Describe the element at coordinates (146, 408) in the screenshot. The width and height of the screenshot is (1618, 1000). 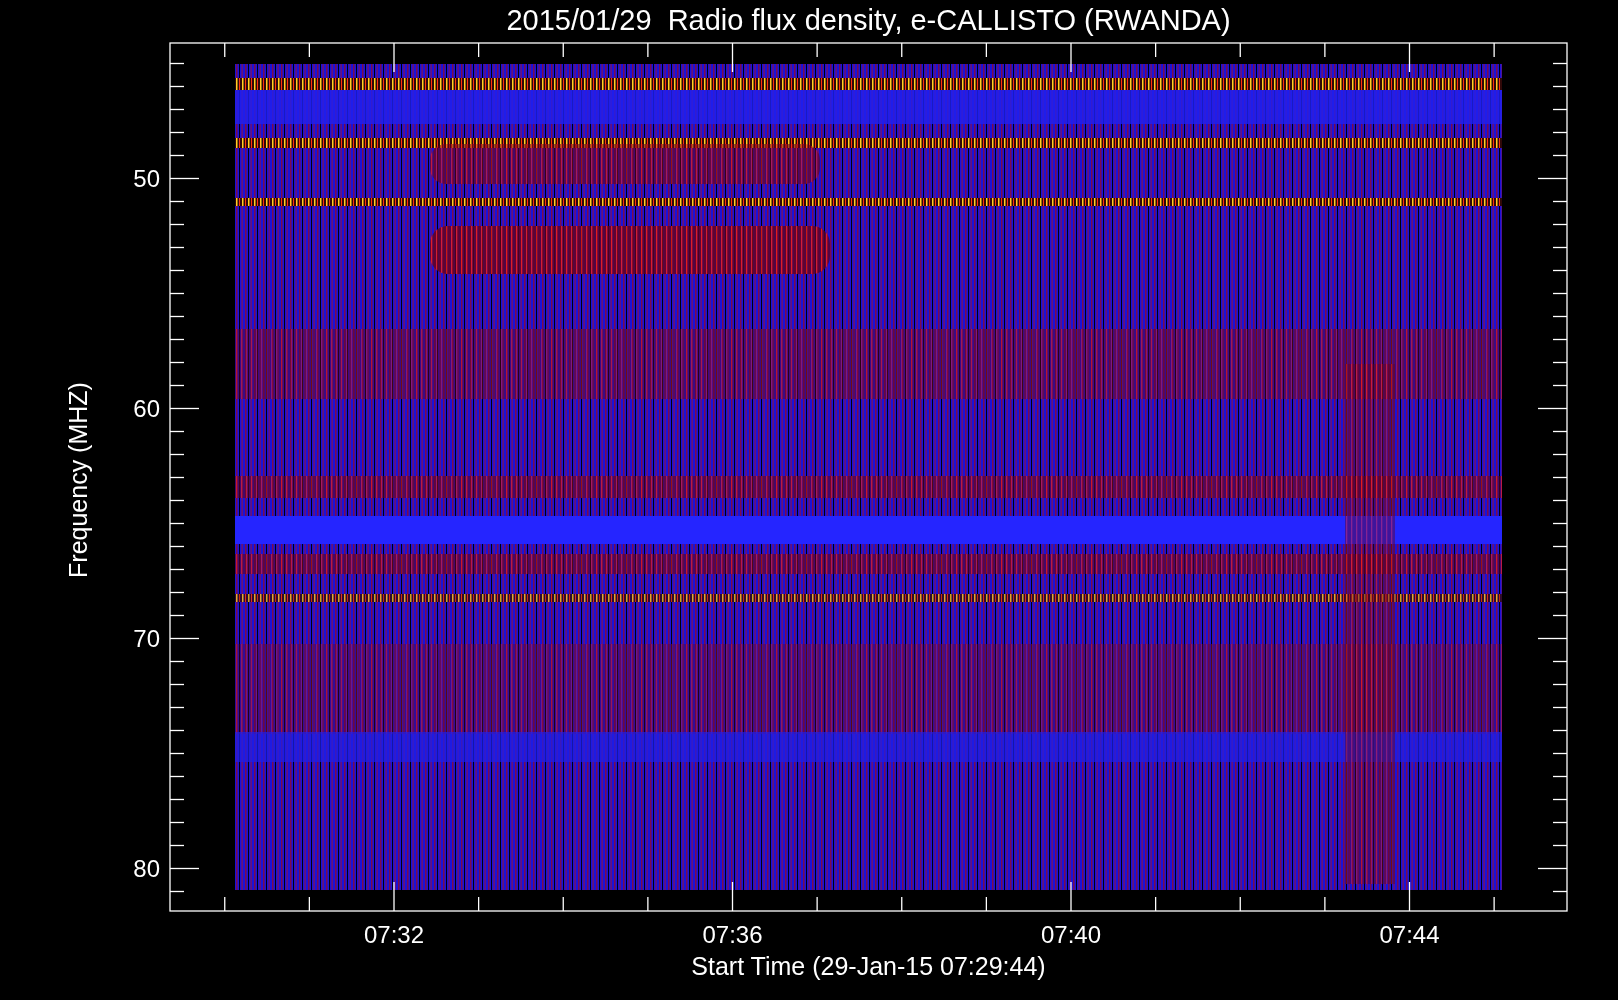
I see `y-tick-label: 60` at that location.